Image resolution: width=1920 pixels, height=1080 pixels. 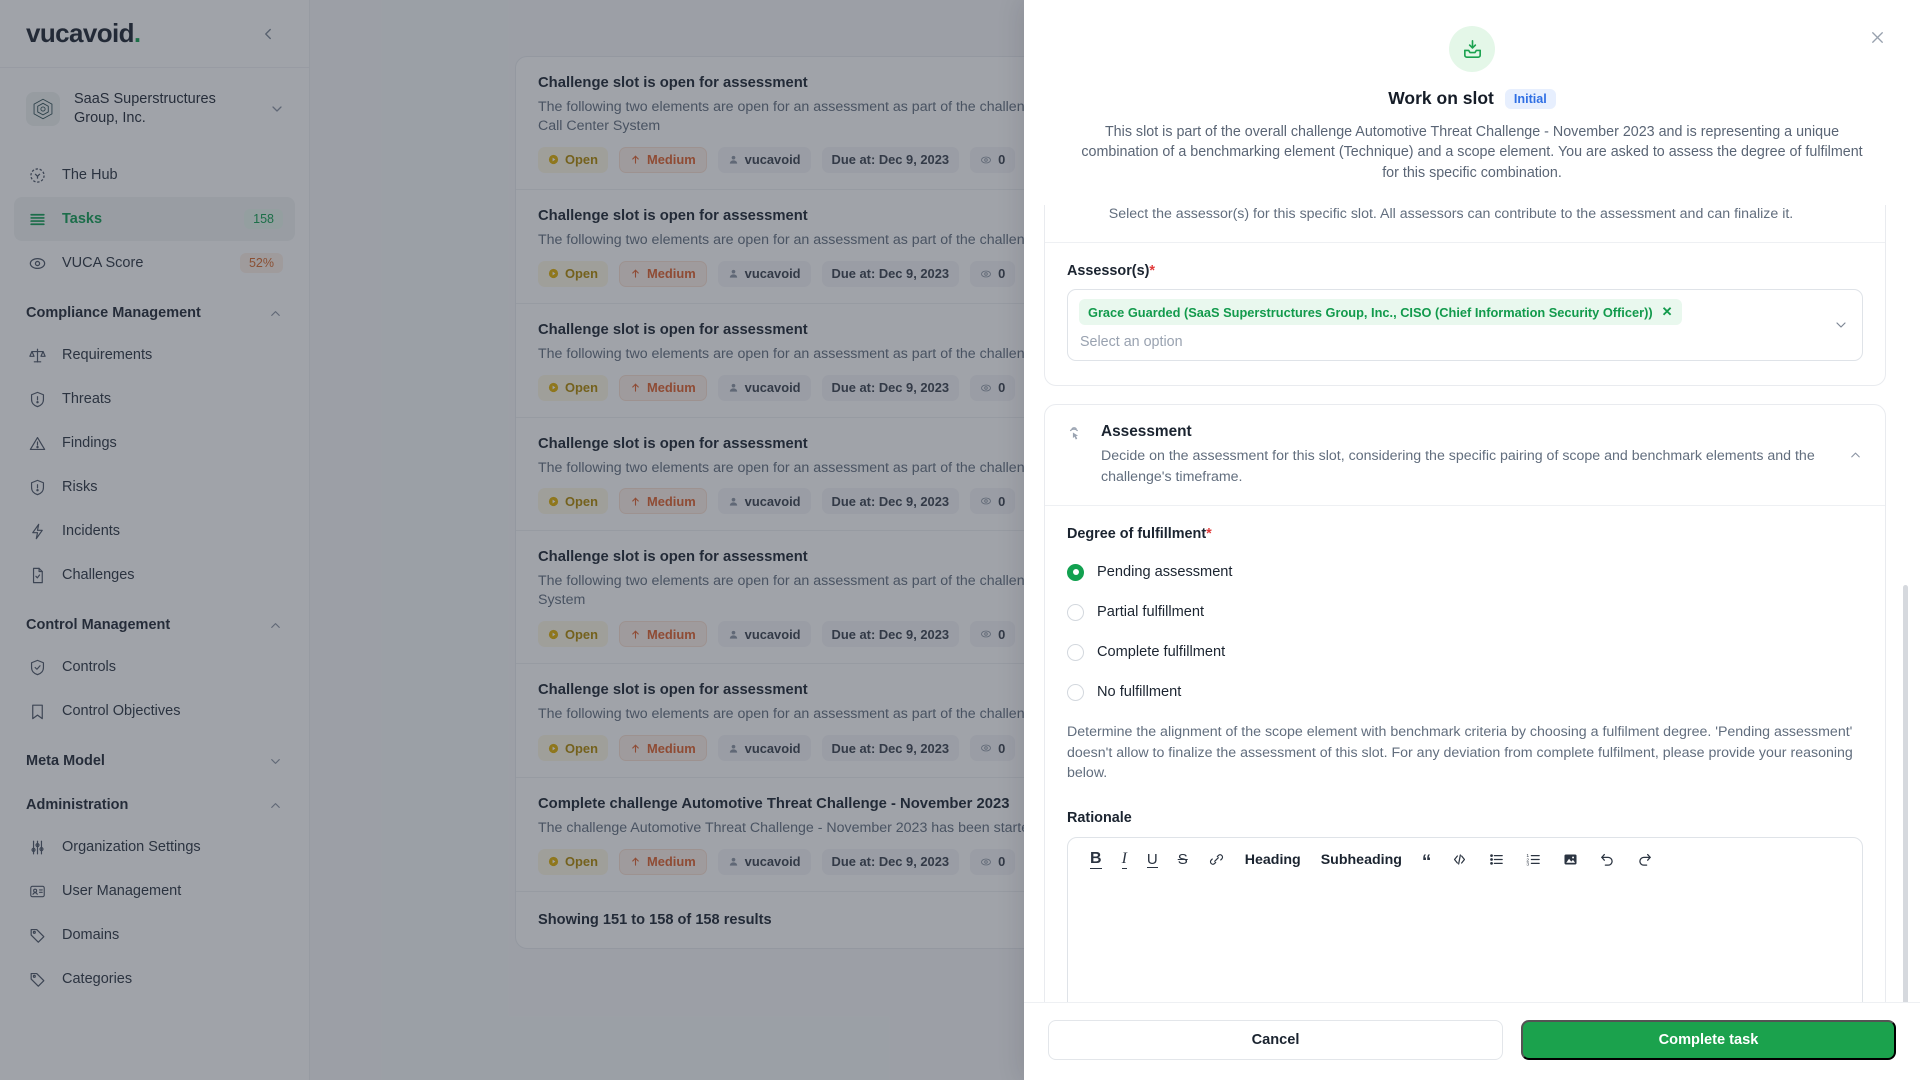 I want to click on users-icon, so click(x=1076, y=214).